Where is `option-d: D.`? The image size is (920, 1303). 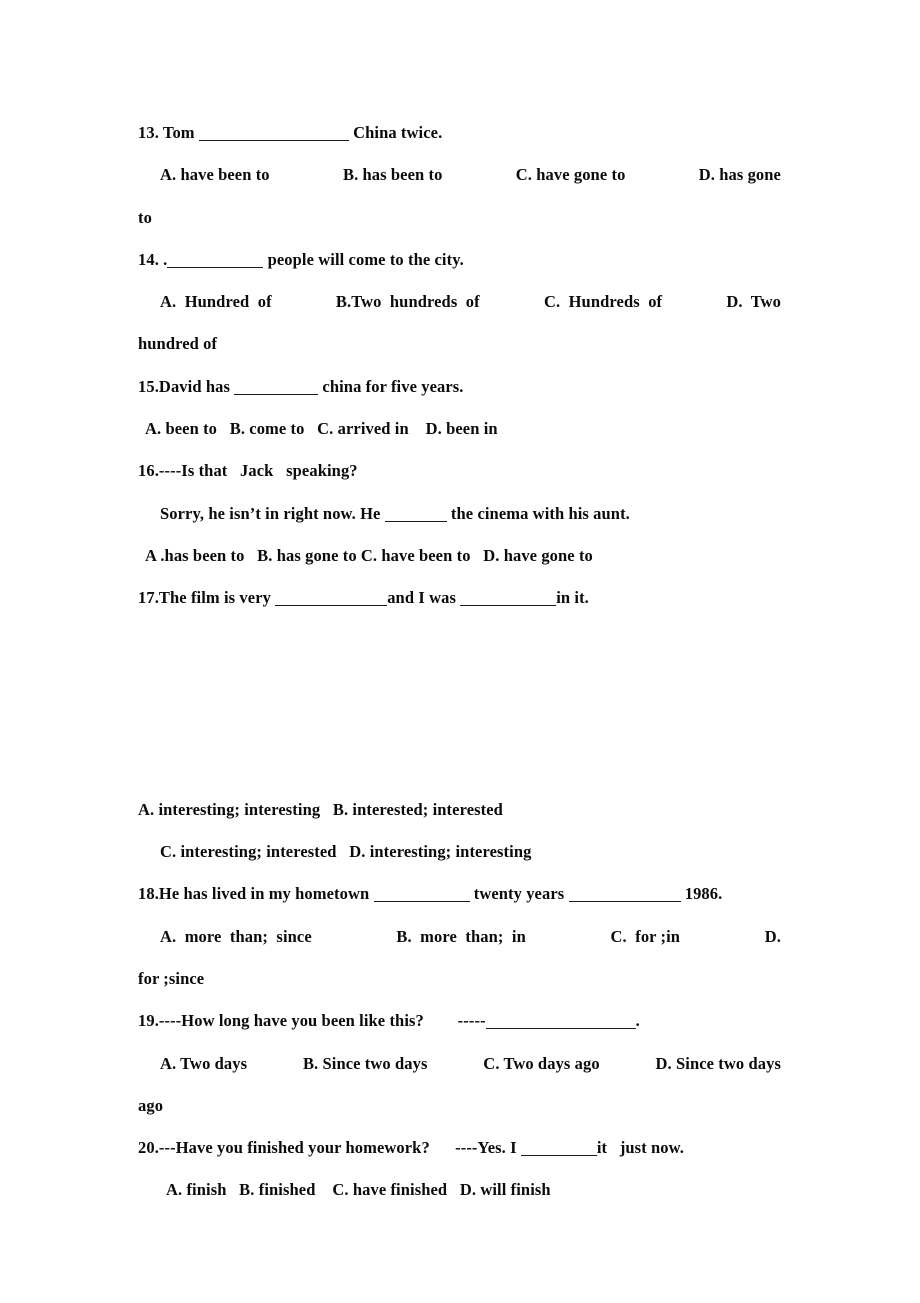
option-d: D. is located at coordinates (773, 937).